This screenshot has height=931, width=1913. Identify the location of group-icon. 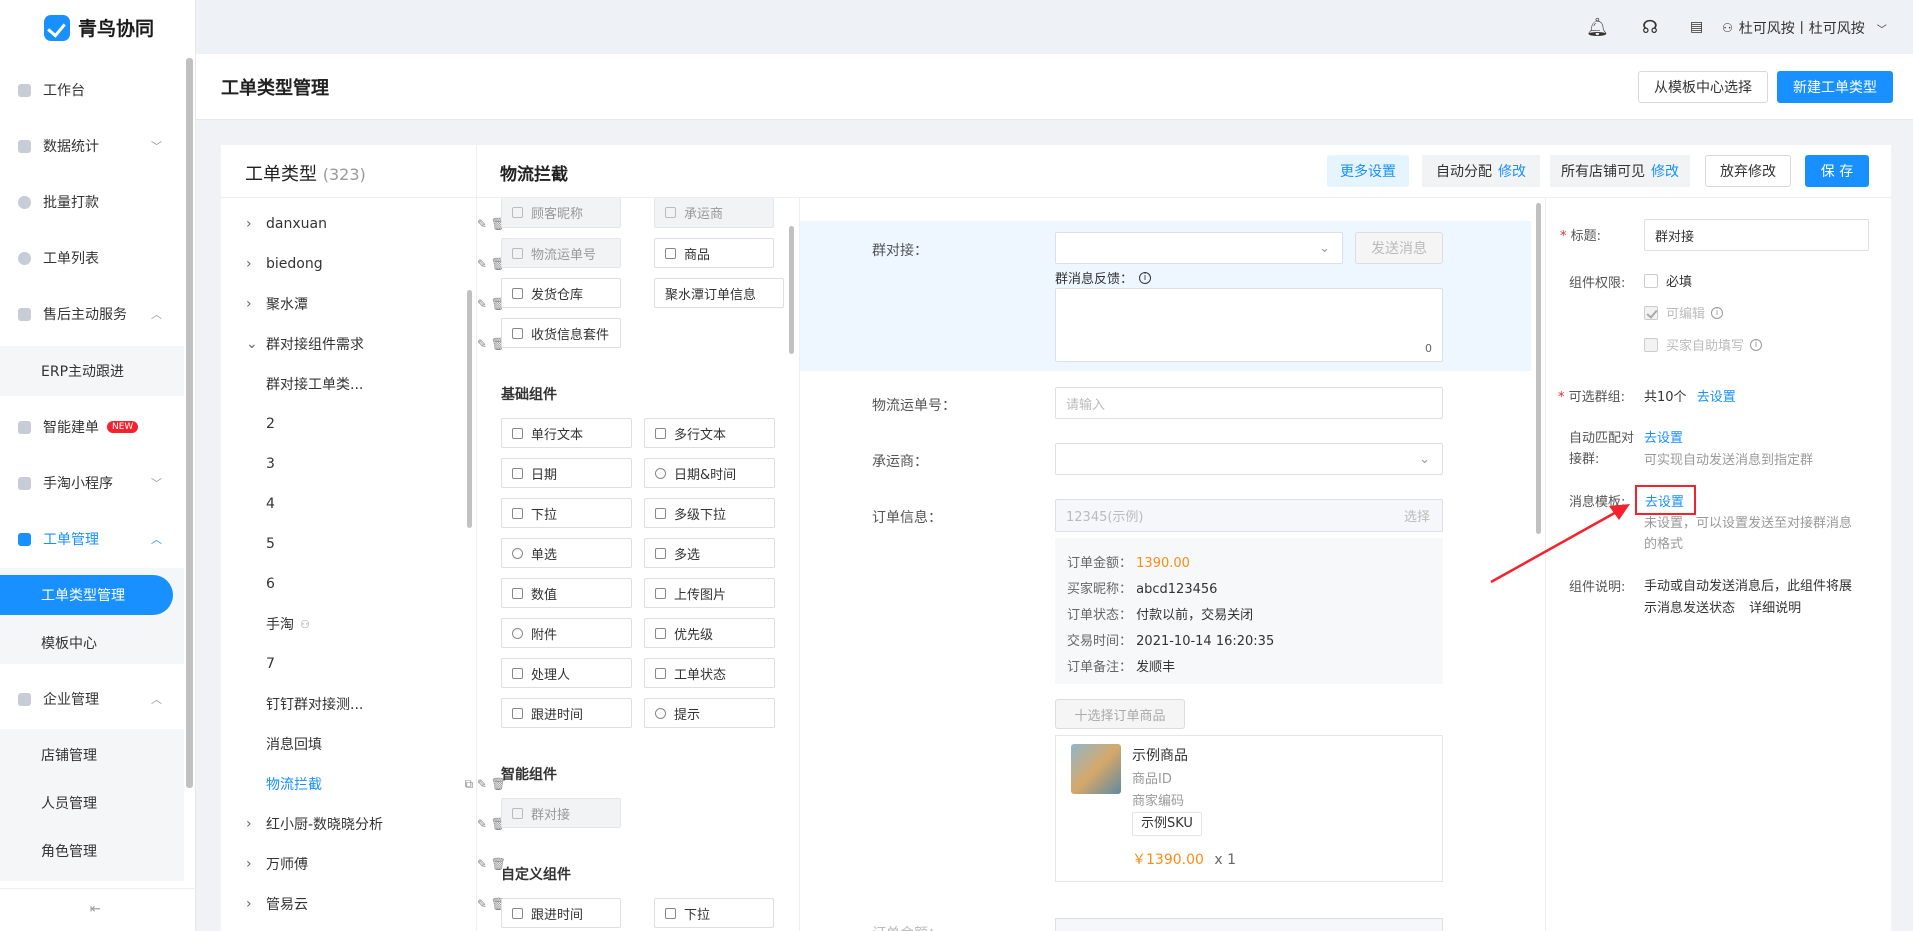
(517, 813).